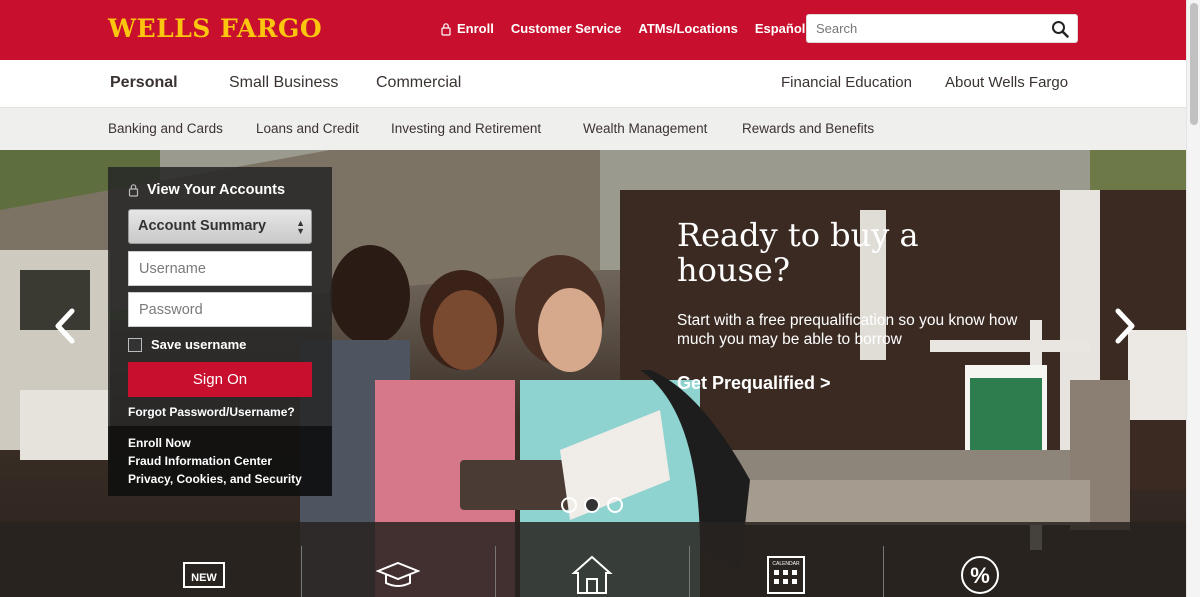 This screenshot has width=1200, height=597. What do you see at coordinates (230, 461) in the screenshot?
I see `fraud-info-link: Fraud Information Center` at bounding box center [230, 461].